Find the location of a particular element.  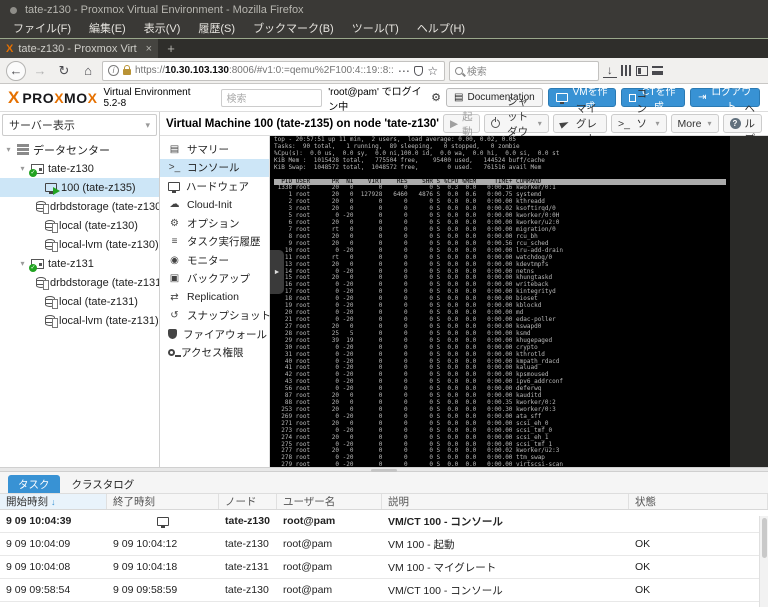

view-selector: サーバー表示 ▾ is located at coordinates (79, 125).